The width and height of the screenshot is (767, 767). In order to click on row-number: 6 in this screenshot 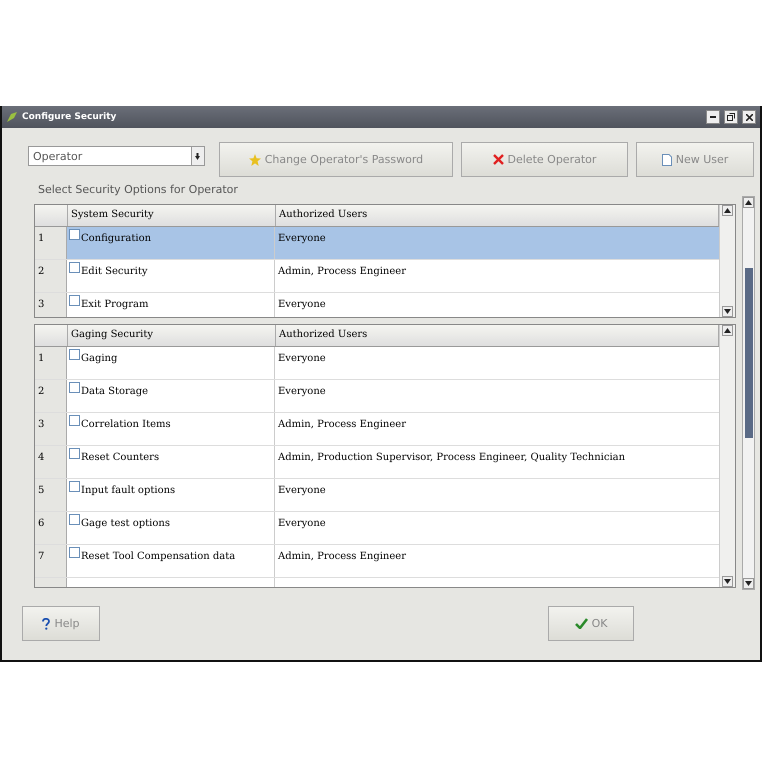, I will do `click(51, 528)`.